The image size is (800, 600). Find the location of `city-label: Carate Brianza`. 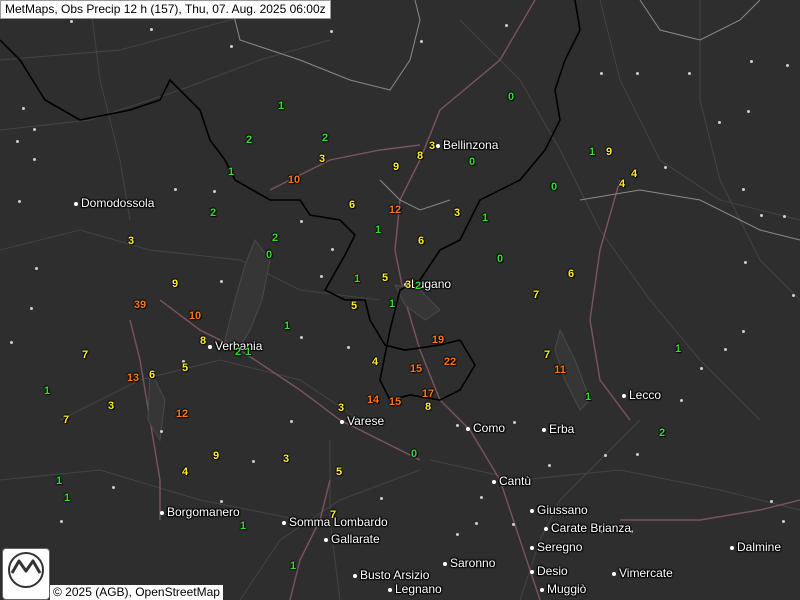

city-label: Carate Brianza is located at coordinates (587, 528).